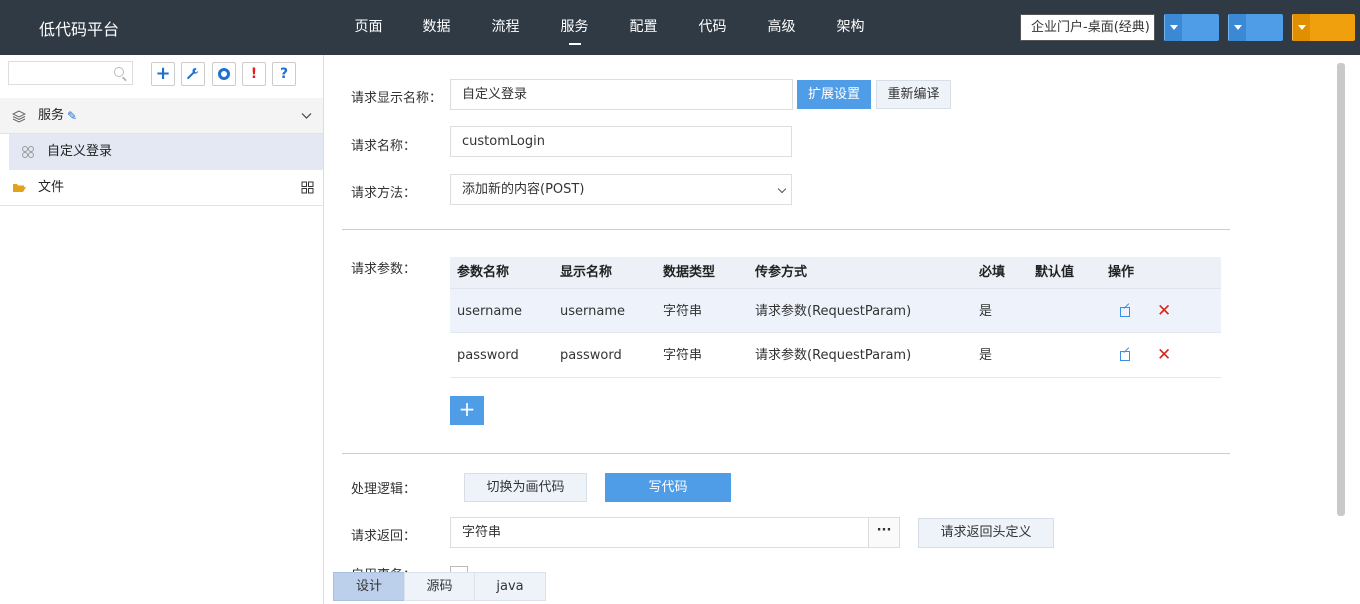 The image size is (1360, 604). What do you see at coordinates (781, 27) in the screenshot?
I see `nav-advanced: 高级` at bounding box center [781, 27].